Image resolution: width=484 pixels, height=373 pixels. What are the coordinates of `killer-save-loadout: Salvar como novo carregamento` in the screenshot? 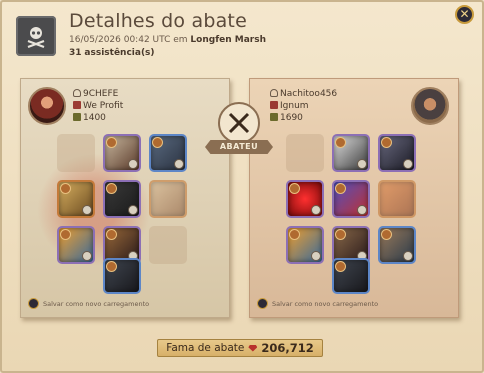 It's located at (88, 303).